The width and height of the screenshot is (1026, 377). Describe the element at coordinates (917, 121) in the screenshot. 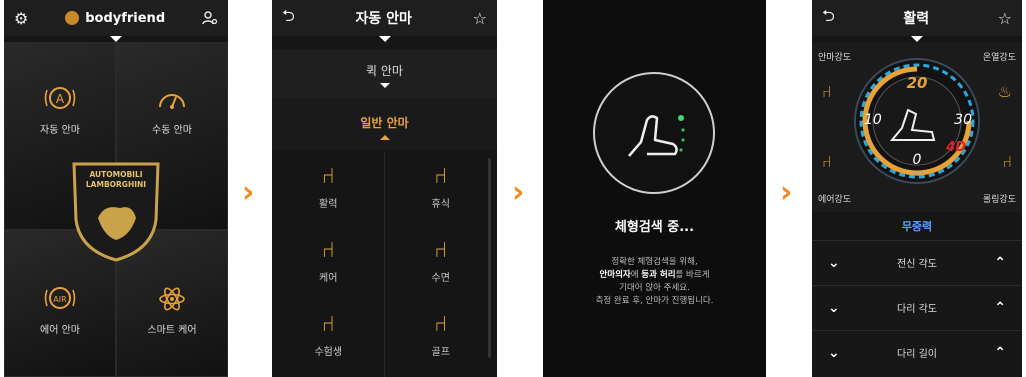

I see `timer-gauge: 20 10 30 0 min 4D` at that location.